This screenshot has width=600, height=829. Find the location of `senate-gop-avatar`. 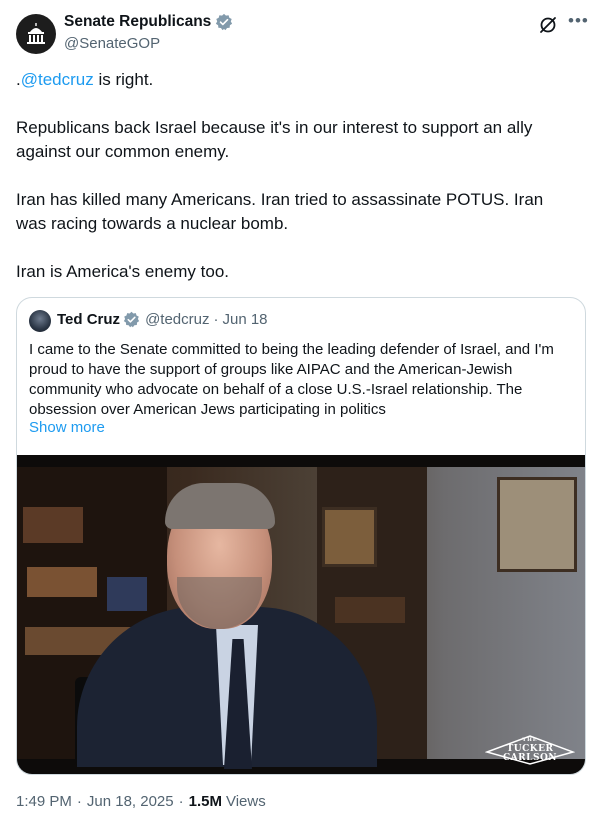

senate-gop-avatar is located at coordinates (36, 34).